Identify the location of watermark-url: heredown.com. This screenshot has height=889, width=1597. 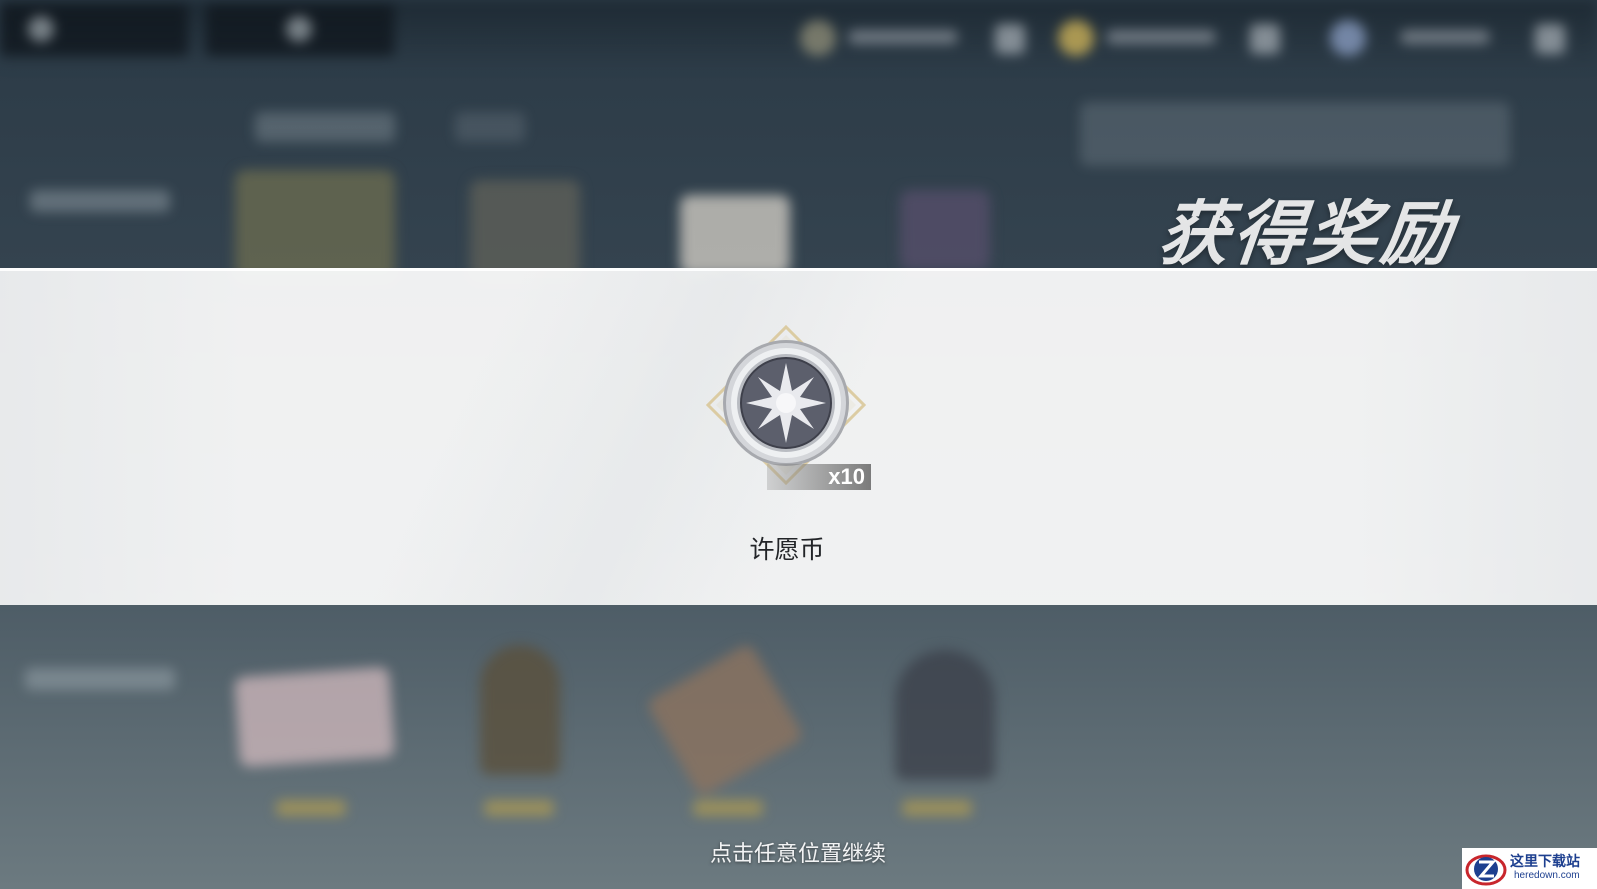
(1547, 875).